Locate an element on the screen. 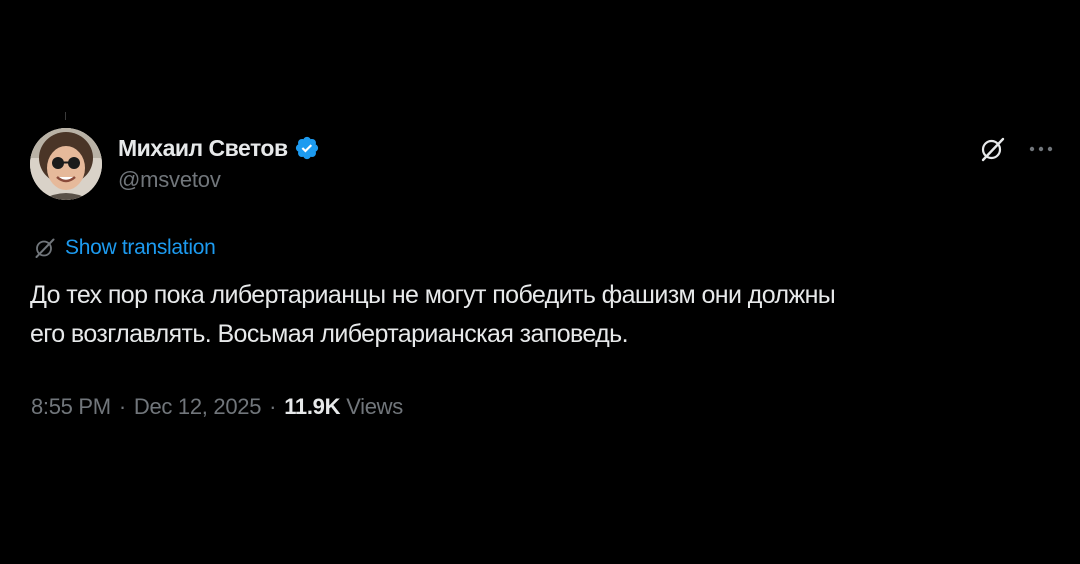 This screenshot has height=564, width=1080. translate-icon is located at coordinates (45, 248).